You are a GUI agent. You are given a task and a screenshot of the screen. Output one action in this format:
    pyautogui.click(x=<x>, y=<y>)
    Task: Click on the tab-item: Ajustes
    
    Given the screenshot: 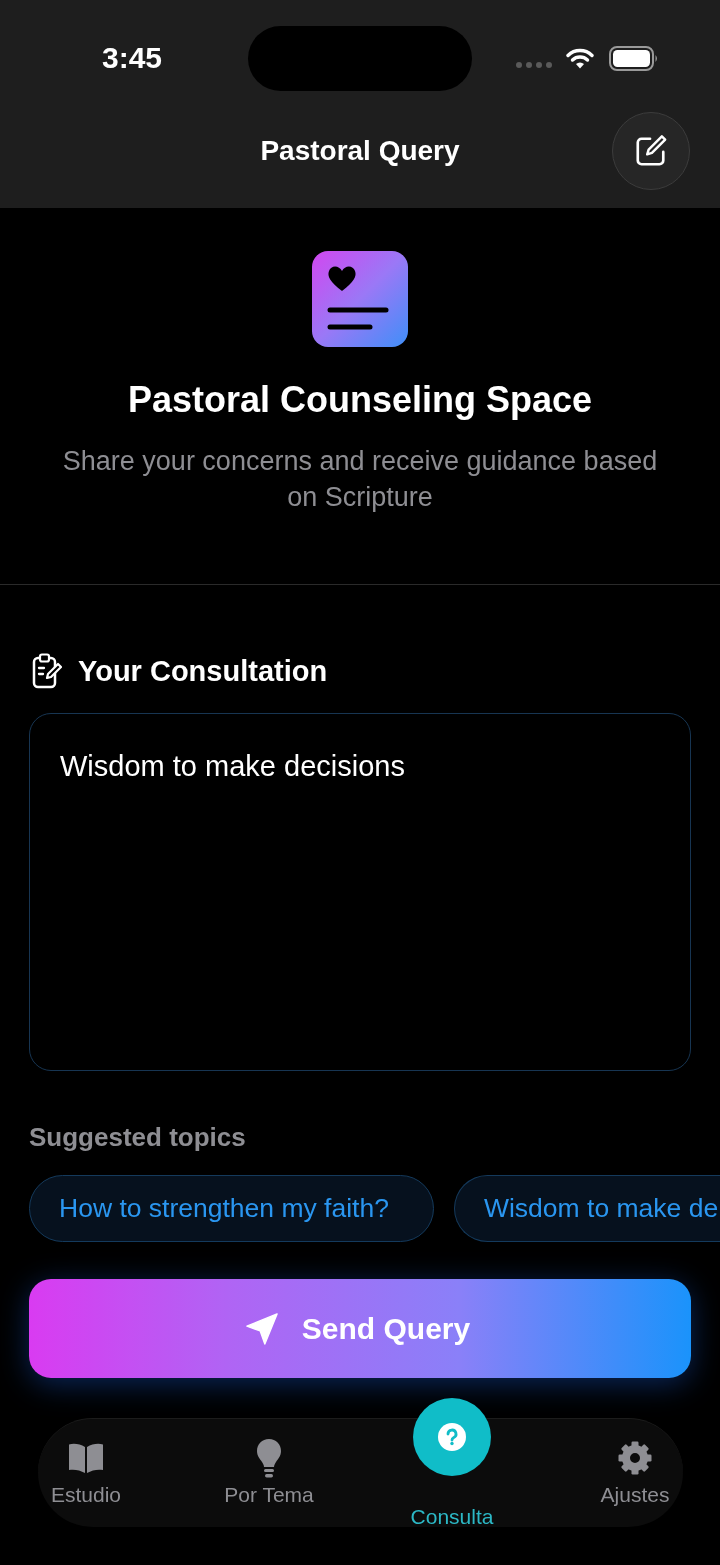 What is the action you would take?
    pyautogui.click(x=635, y=1464)
    